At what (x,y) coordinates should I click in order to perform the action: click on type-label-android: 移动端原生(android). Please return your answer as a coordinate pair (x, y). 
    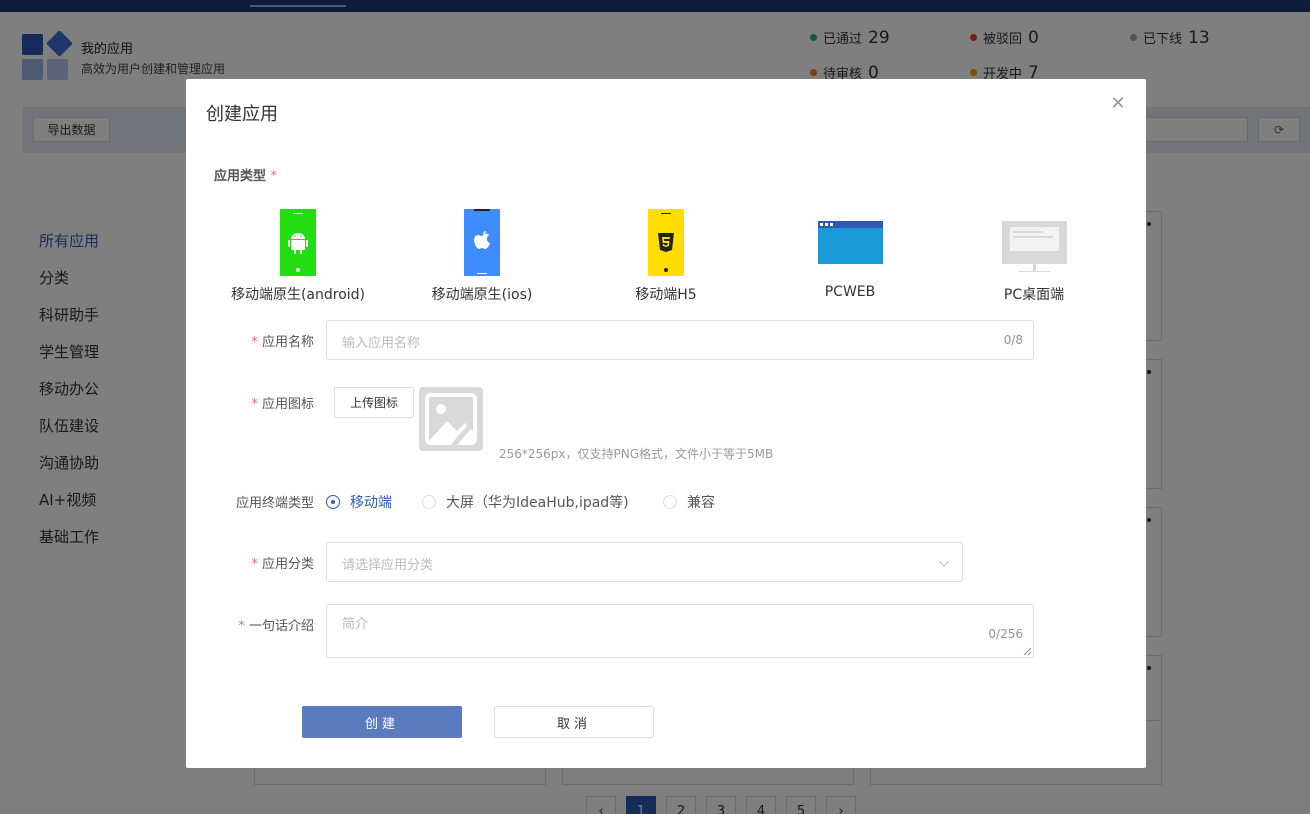
    Looking at the image, I should click on (298, 295).